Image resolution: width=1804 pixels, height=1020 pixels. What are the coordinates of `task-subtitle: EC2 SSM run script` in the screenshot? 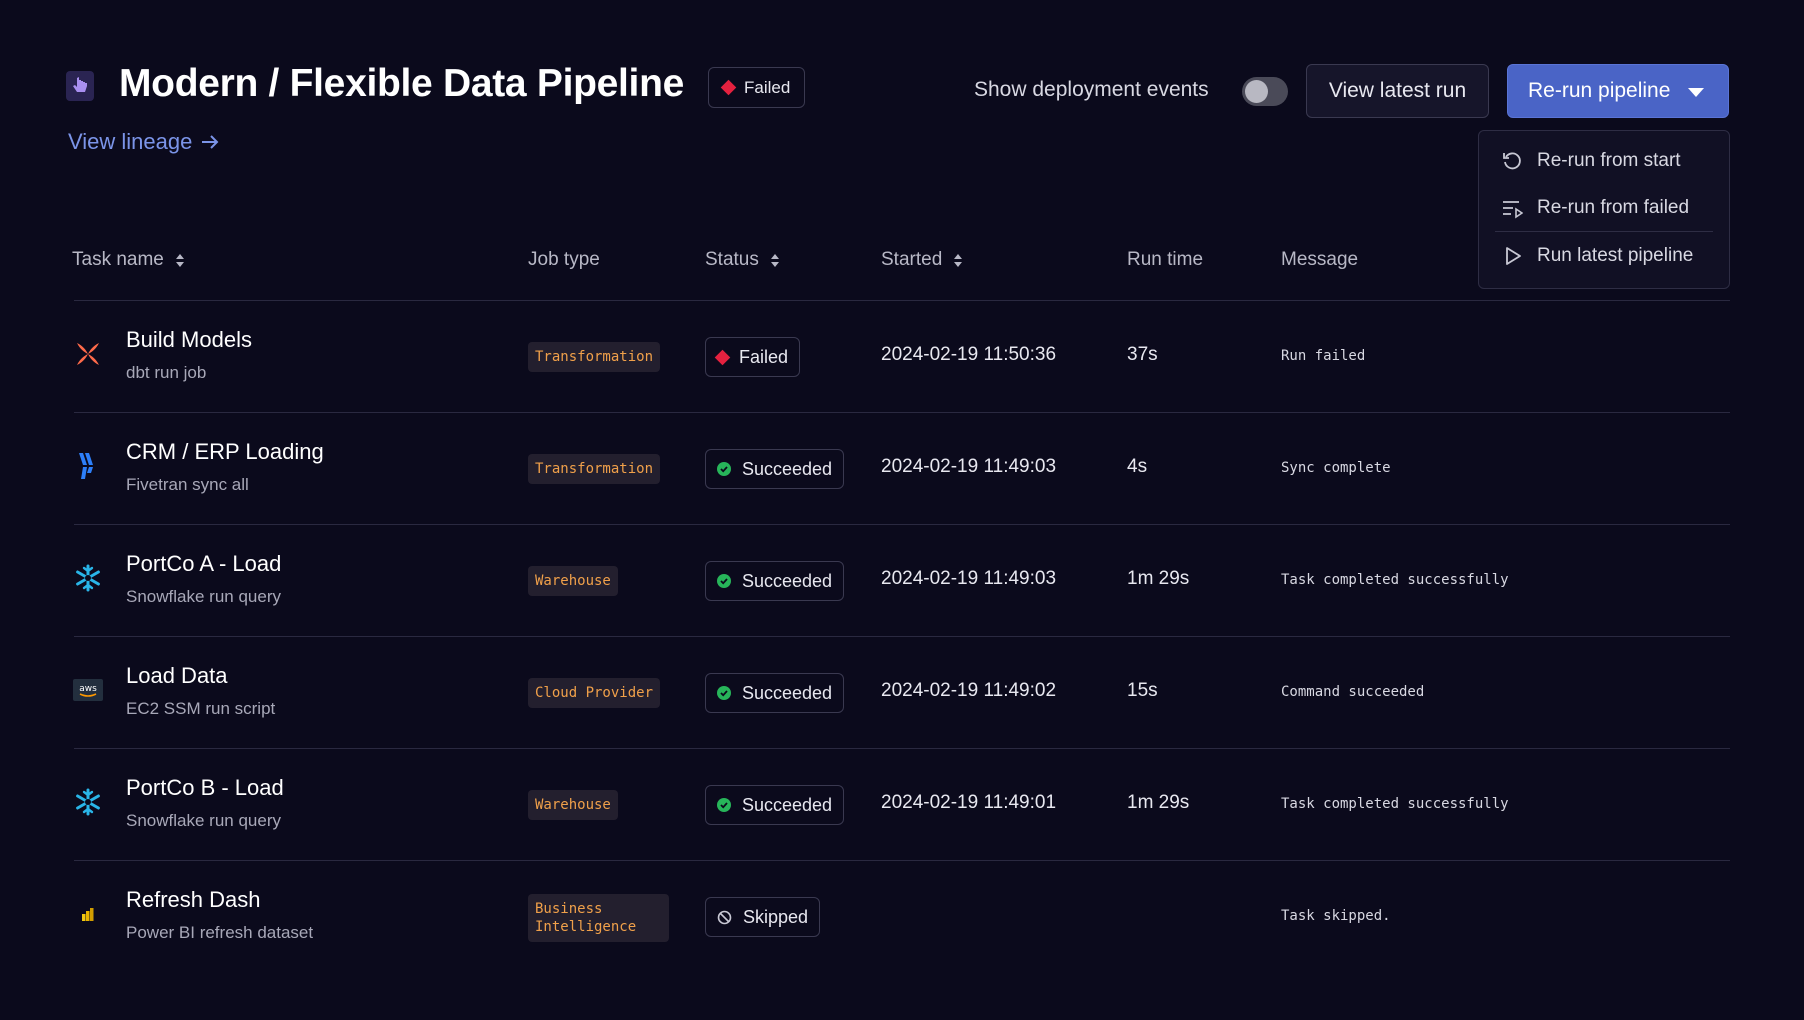 It's located at (201, 708).